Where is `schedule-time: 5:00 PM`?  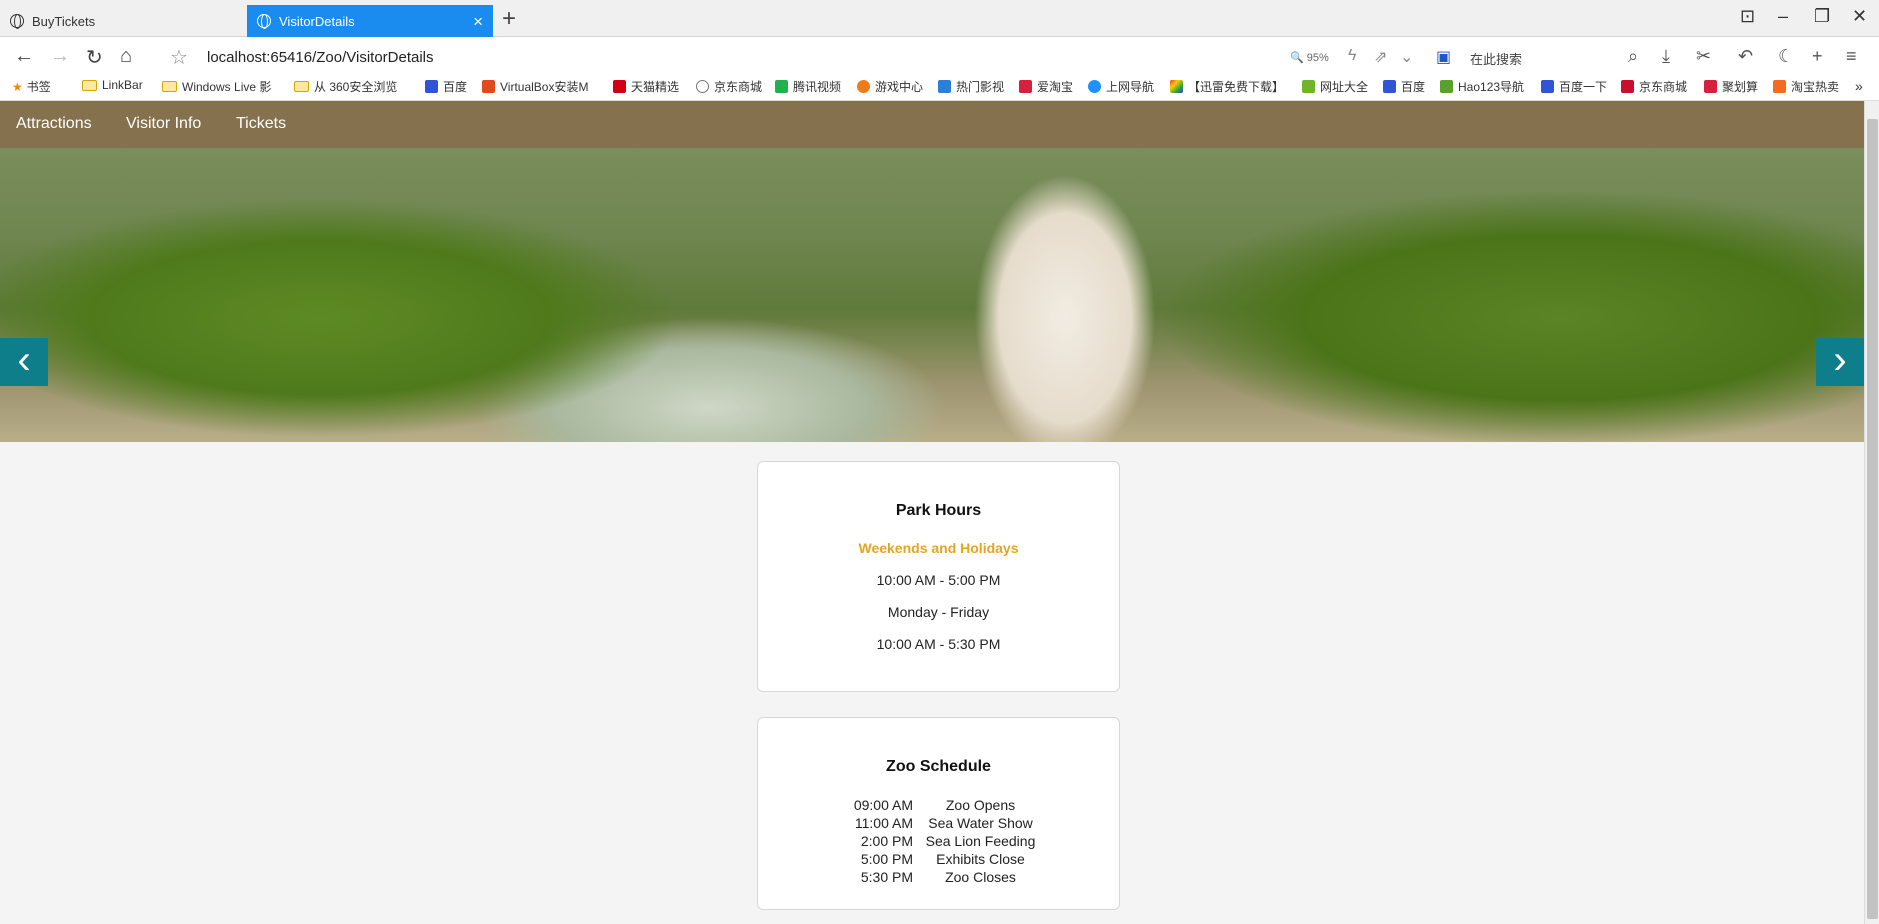 schedule-time: 5:00 PM is located at coordinates (886, 859).